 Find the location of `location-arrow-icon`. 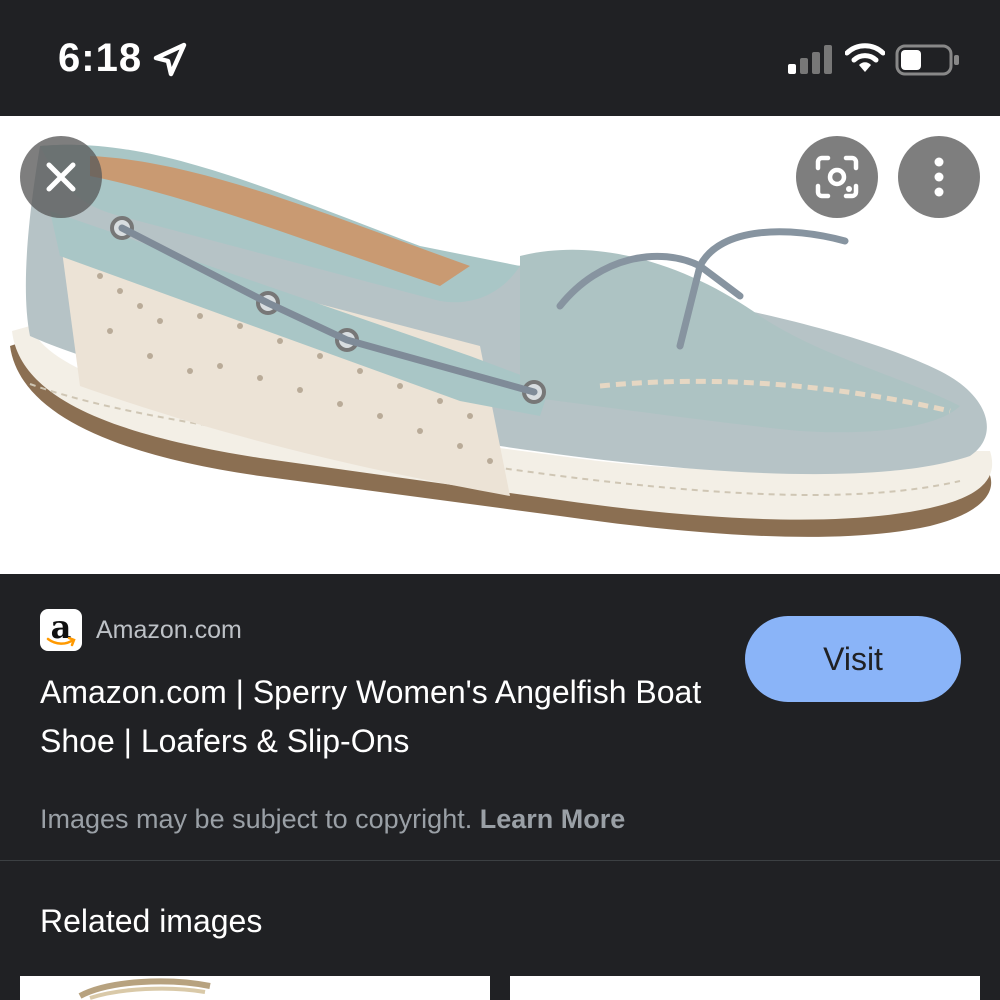

location-arrow-icon is located at coordinates (170, 59).